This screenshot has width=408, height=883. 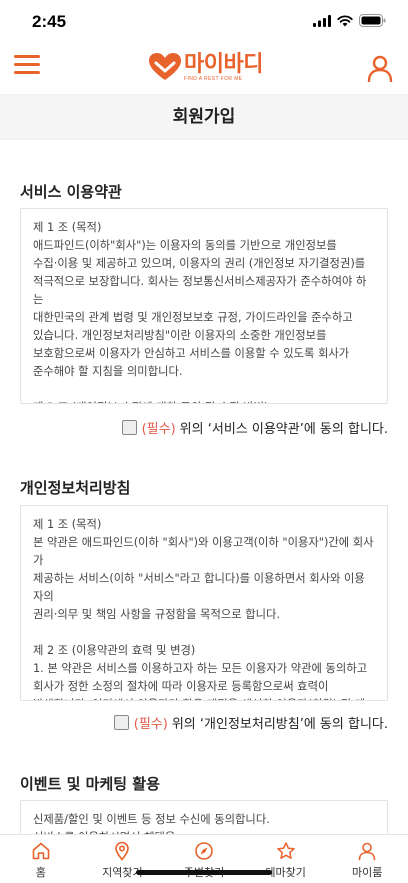 I want to click on marketing-section-title: 이벤트 및 마케팅 활용, so click(x=90, y=784).